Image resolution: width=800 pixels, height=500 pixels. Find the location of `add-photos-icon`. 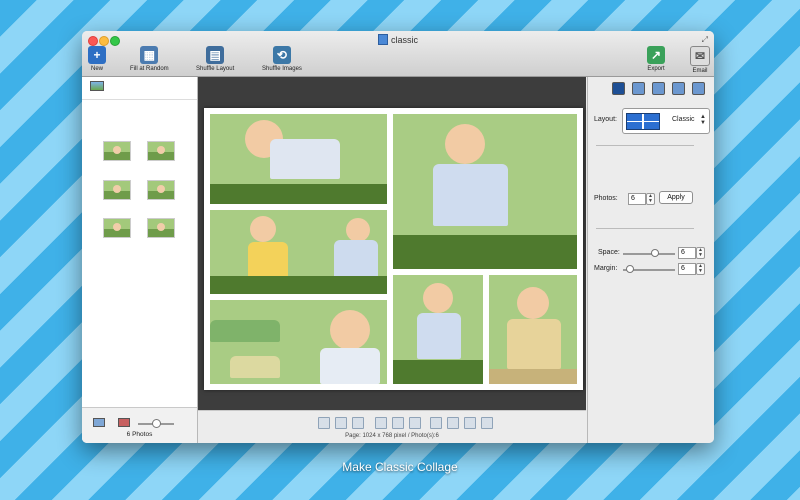

add-photos-icon is located at coordinates (99, 422).